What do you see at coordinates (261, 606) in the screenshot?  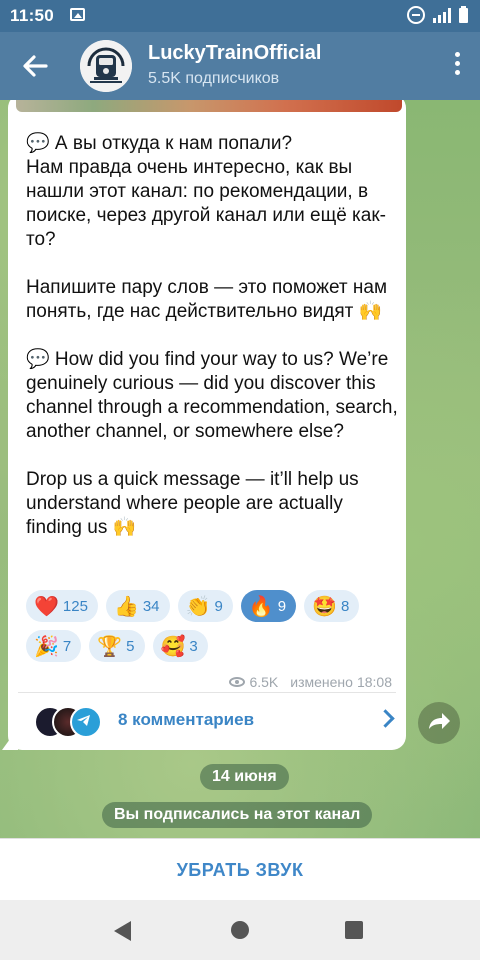 I see `fire-icon: 🔥` at bounding box center [261, 606].